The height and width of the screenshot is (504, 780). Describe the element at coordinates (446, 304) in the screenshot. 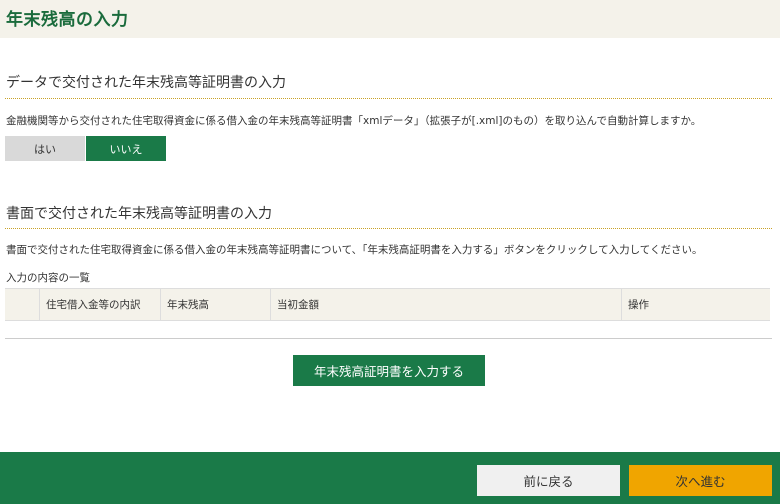

I see `column-header-initial-amount: 当初金額` at that location.